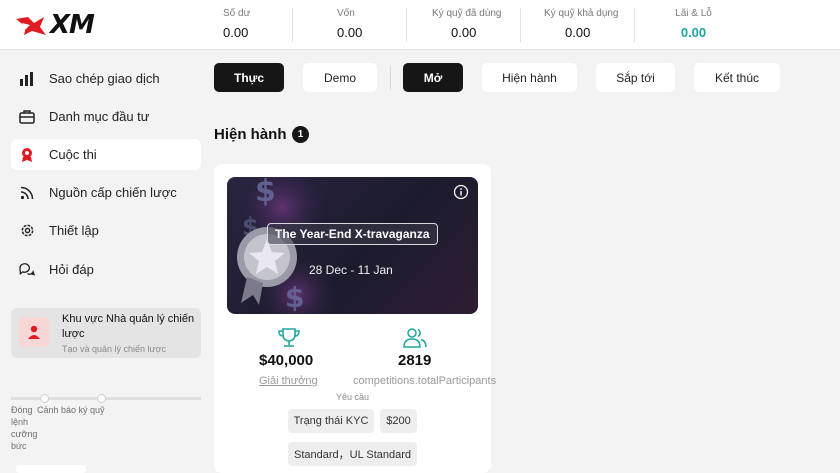 Image resolution: width=840 pixels, height=473 pixels. Describe the element at coordinates (581, 13) in the screenshot. I see `free-margin-label: Ký quỹ khả dụng` at that location.